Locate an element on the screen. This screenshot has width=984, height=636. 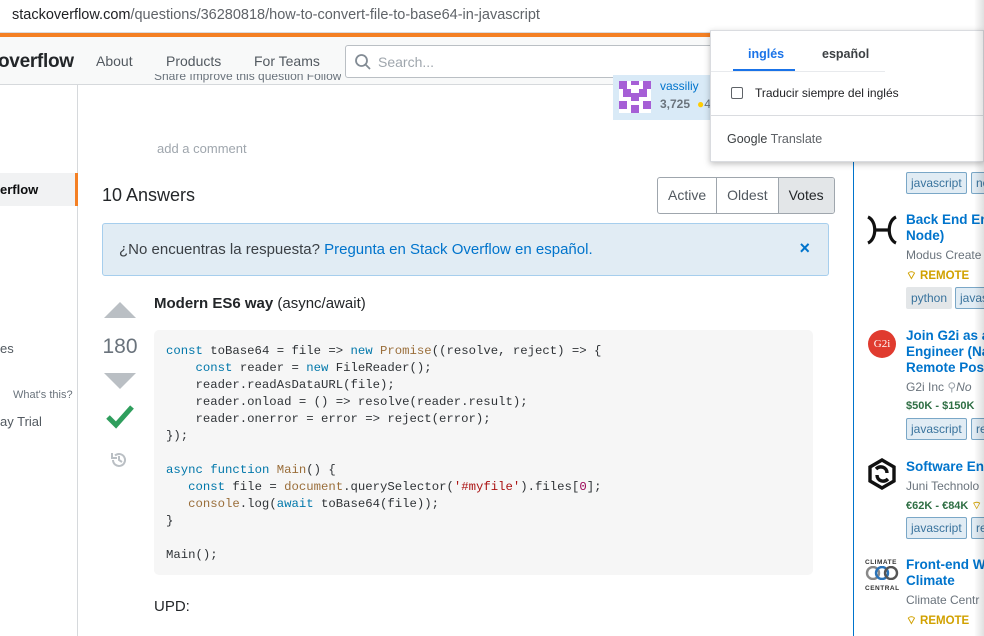
downvote-icon is located at coordinates (120, 381).